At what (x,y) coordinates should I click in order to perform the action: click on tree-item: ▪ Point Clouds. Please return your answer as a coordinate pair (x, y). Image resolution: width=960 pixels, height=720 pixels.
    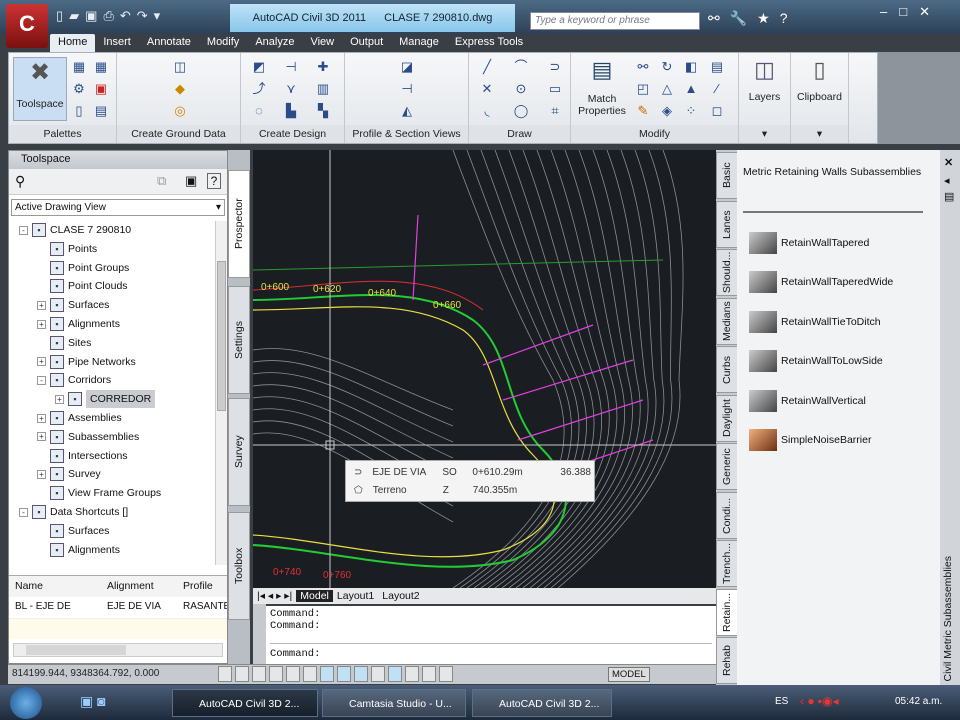
    Looking at the image, I should click on (82, 286).